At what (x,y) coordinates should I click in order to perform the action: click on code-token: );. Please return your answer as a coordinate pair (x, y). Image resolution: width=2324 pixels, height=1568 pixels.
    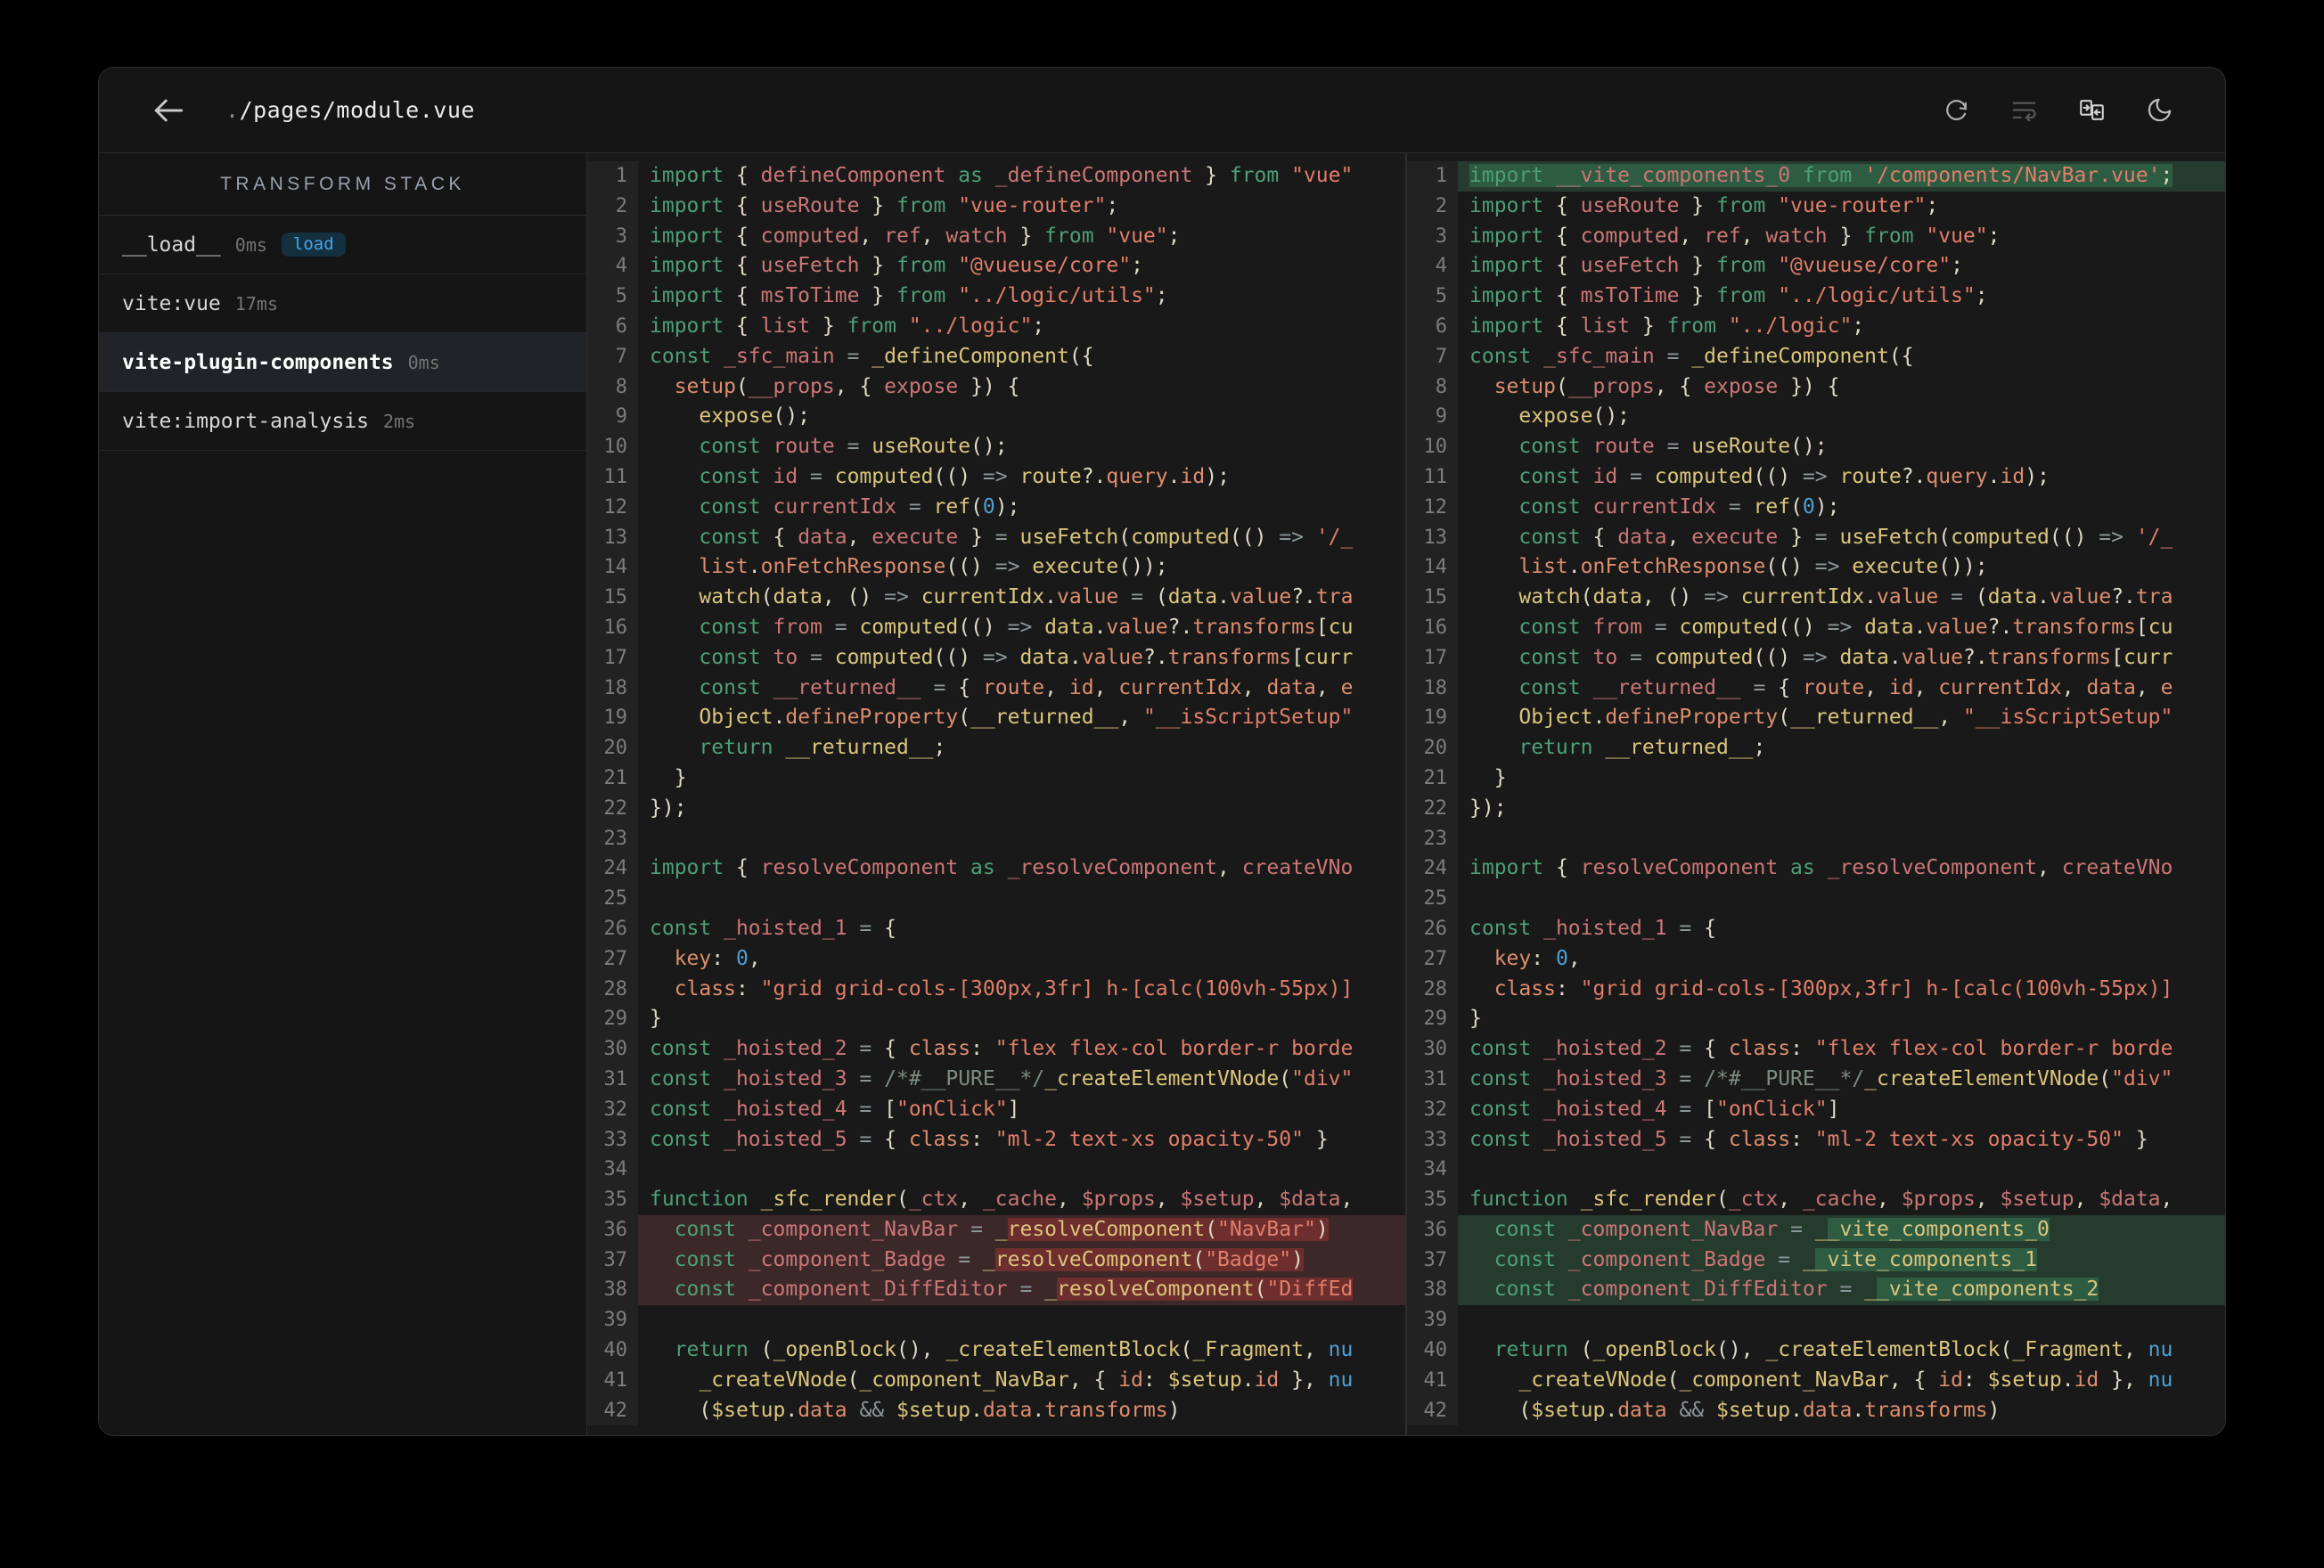
    Looking at the image, I should click on (1217, 476).